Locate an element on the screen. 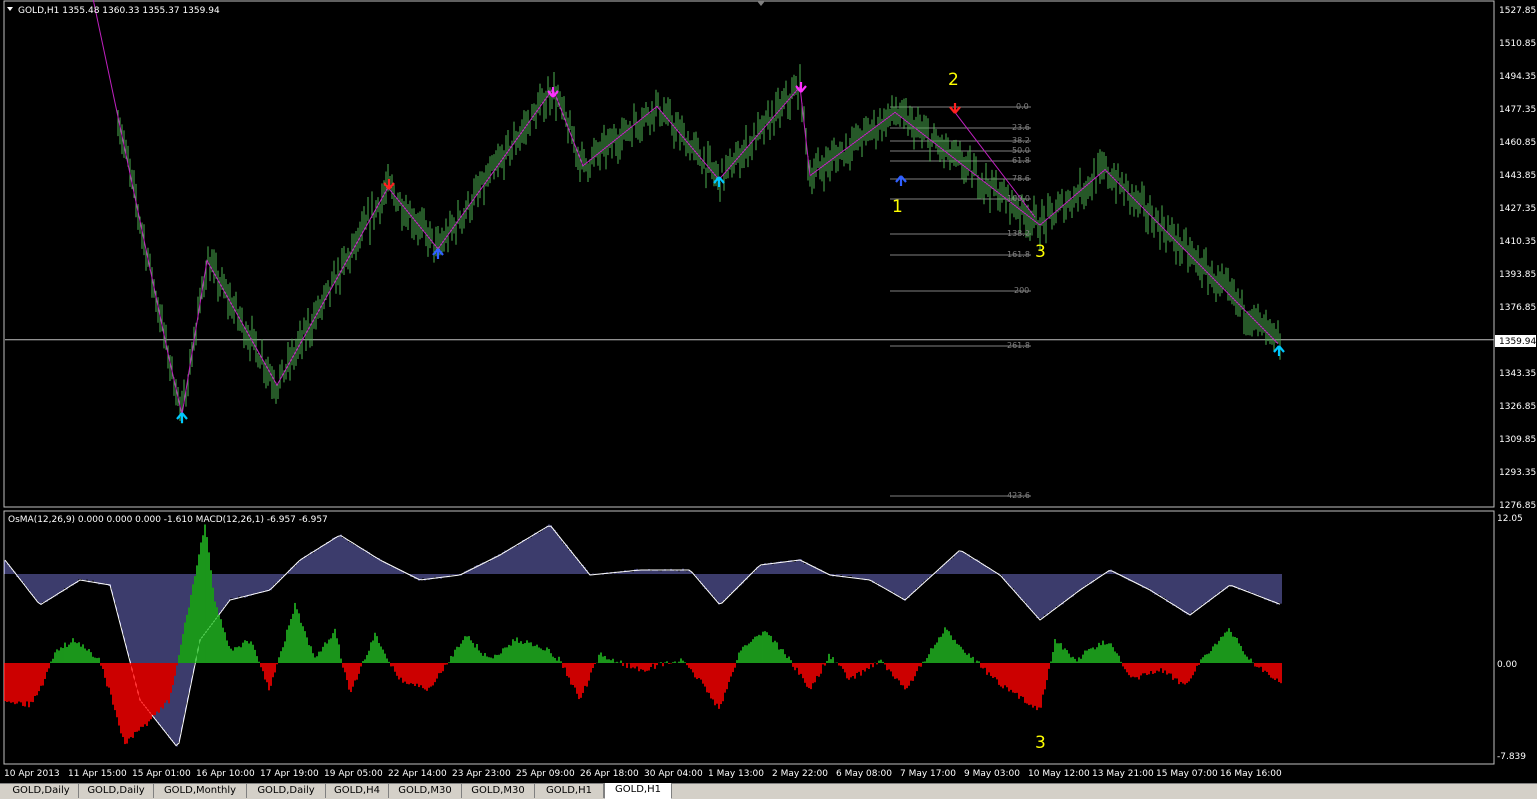 The width and height of the screenshot is (1537, 799). time-tick: 10 May 12:00 is located at coordinates (1059, 774).